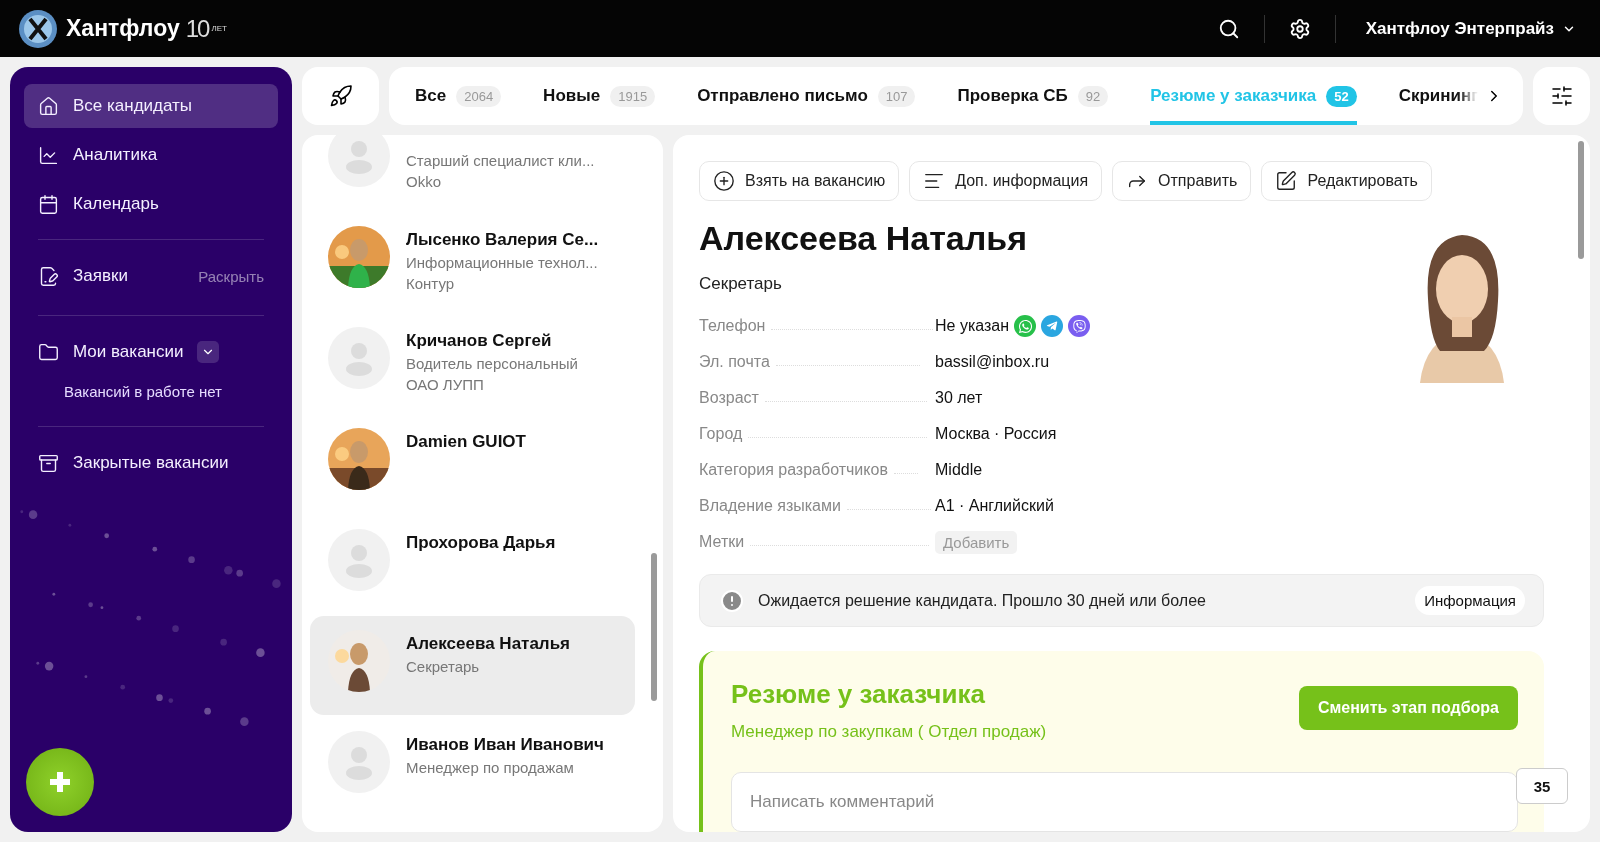 The image size is (1600, 842). What do you see at coordinates (994, 506) in the screenshot?
I see `field-value: A1 · Английский` at bounding box center [994, 506].